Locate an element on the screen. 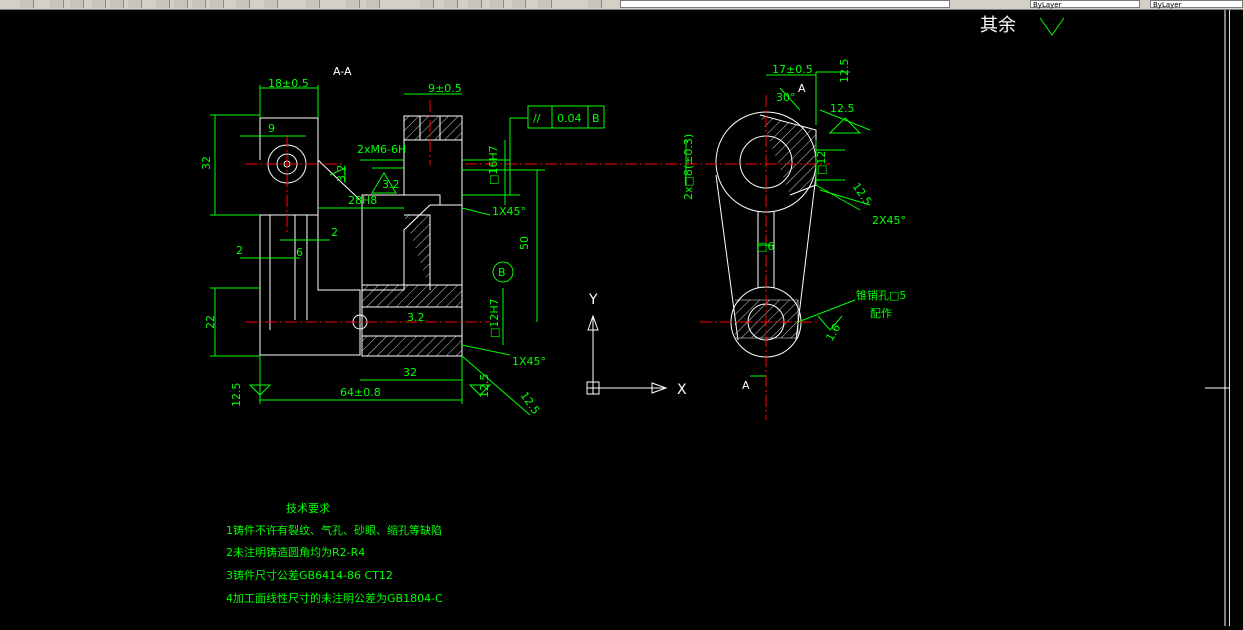 The height and width of the screenshot is (630, 1243). preview-icon is located at coordinates (77, 4).